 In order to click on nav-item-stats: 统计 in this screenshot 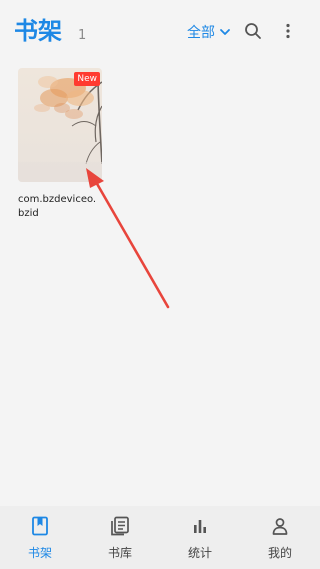, I will do `click(200, 537)`.